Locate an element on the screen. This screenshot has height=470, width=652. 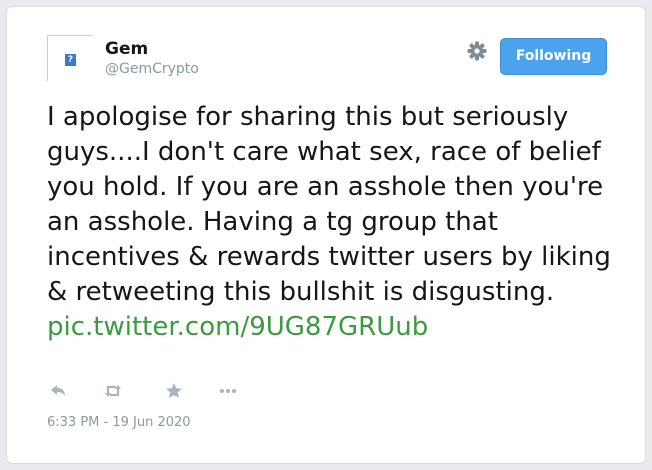
avatar: ? is located at coordinates (70, 58).